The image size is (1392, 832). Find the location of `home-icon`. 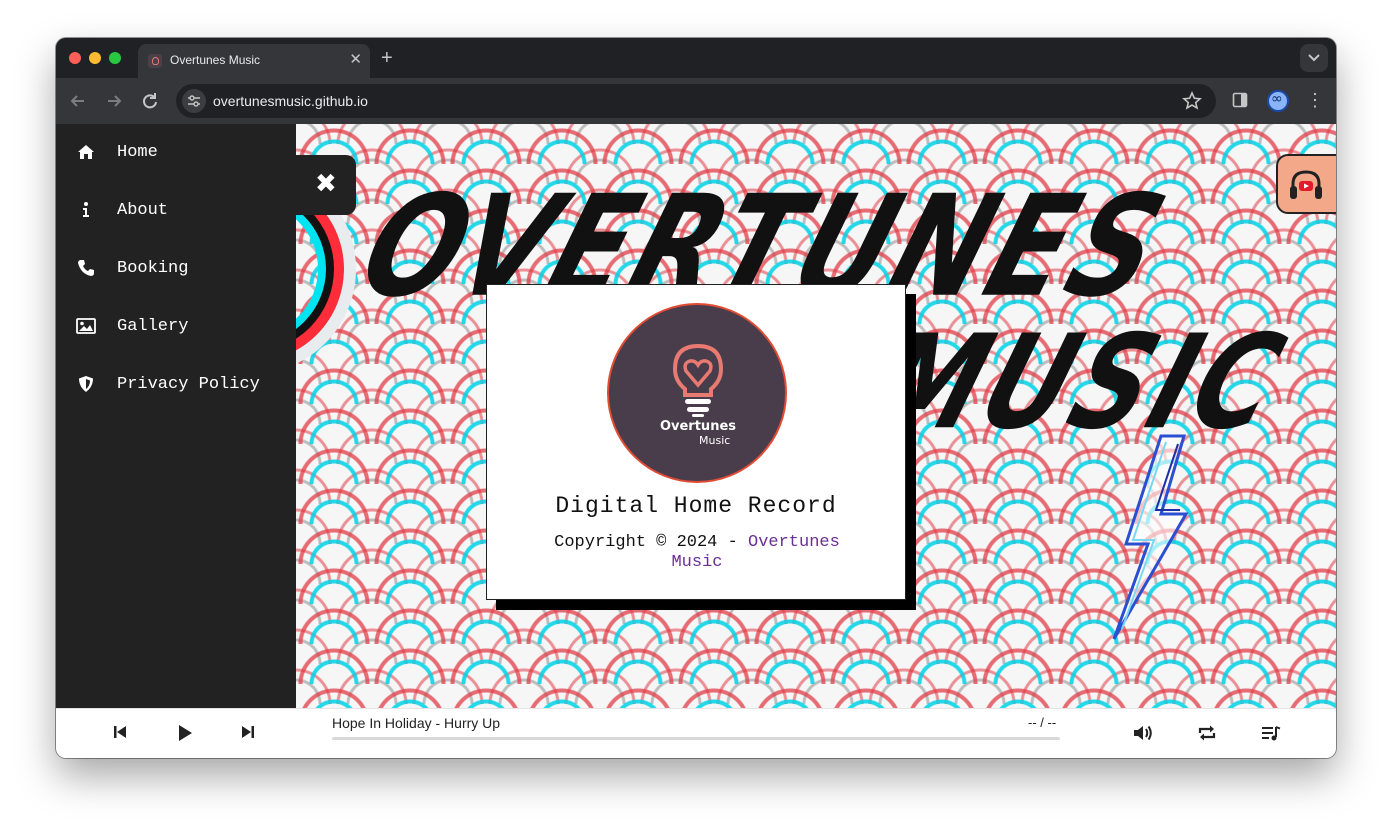

home-icon is located at coordinates (86, 152).